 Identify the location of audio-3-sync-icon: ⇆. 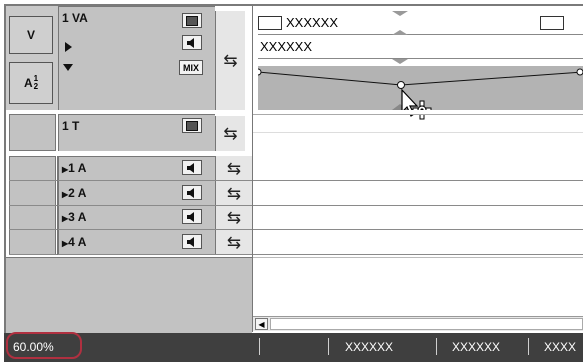
(234, 218).